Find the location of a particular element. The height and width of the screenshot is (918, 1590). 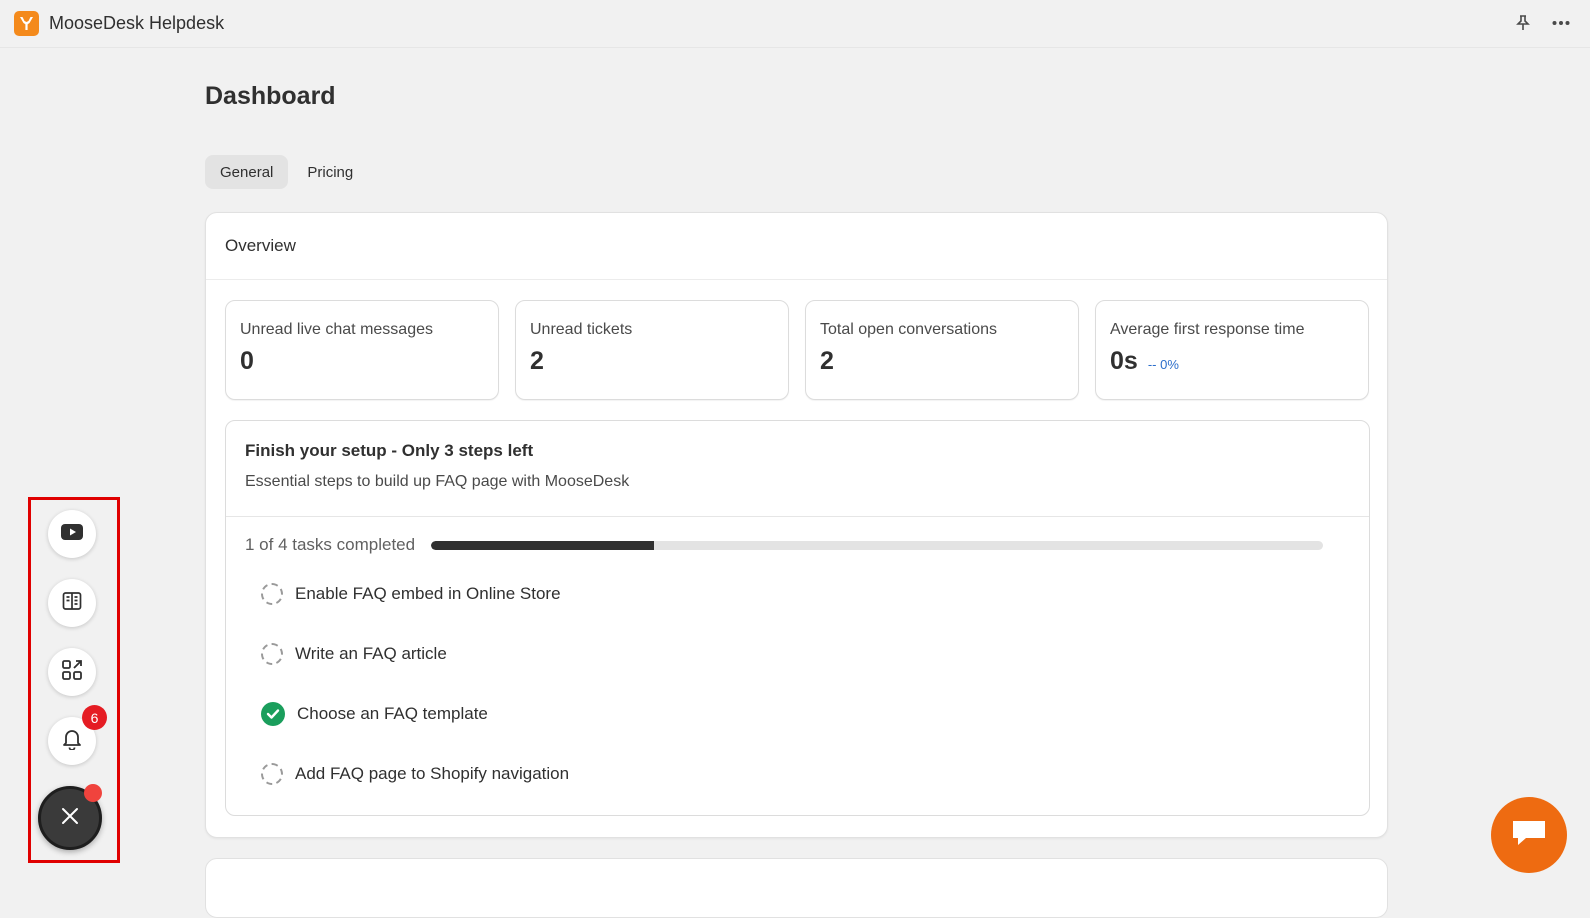

stat-label: Total open conversations is located at coordinates (908, 329).